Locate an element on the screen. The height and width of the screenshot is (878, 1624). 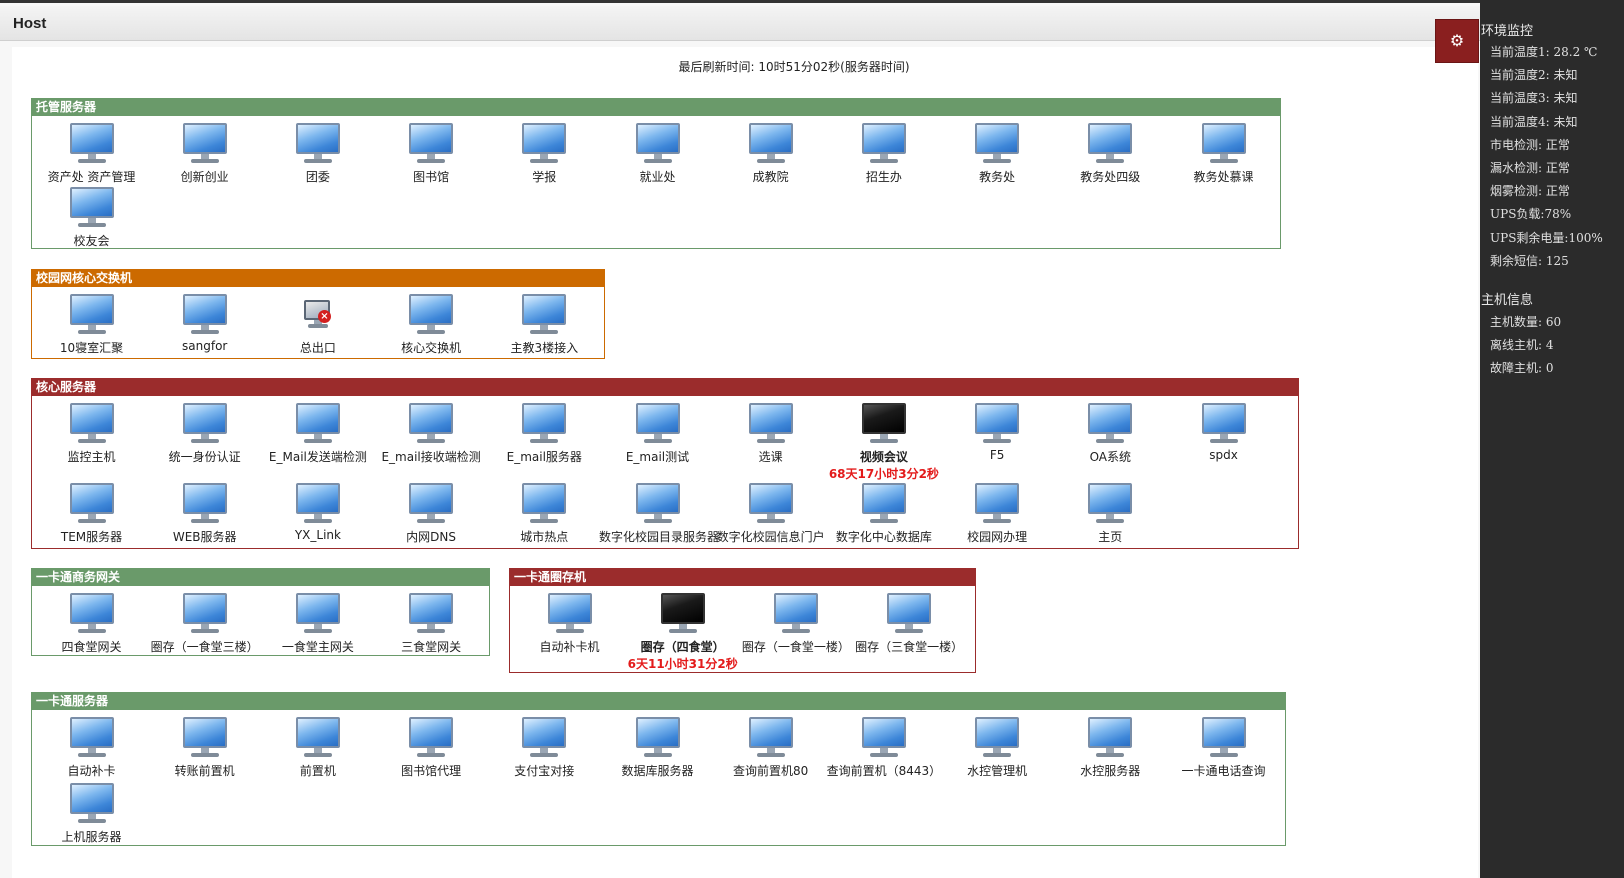
host-item: E_Mail发送端检测 is located at coordinates (317, 434).